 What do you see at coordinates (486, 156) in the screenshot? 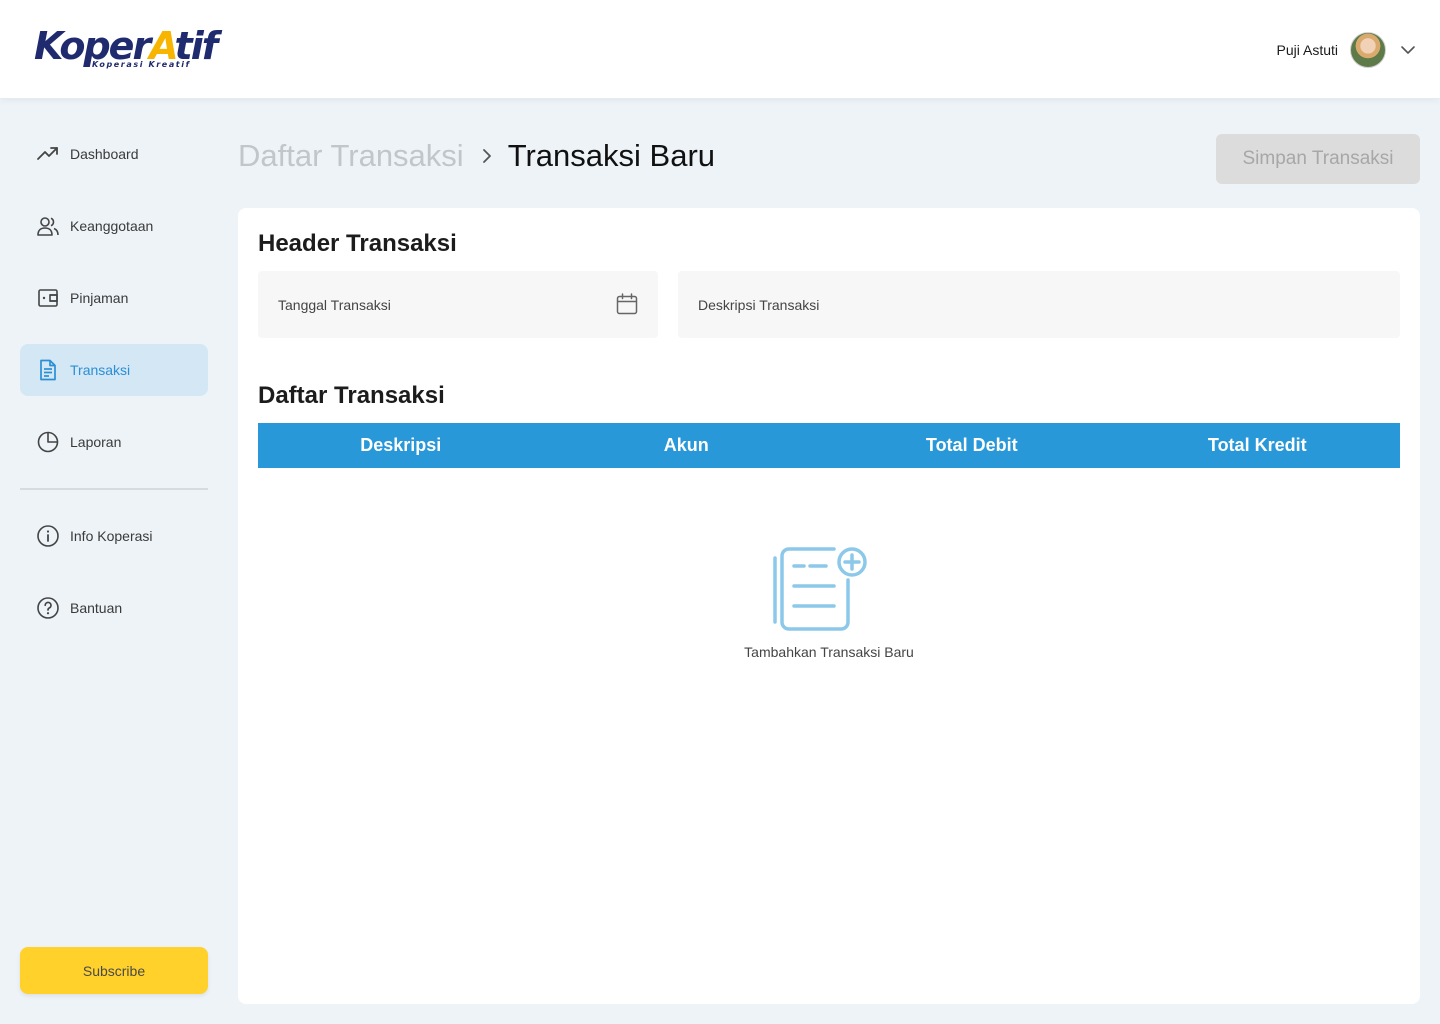
I see `chevron-right-icon` at bounding box center [486, 156].